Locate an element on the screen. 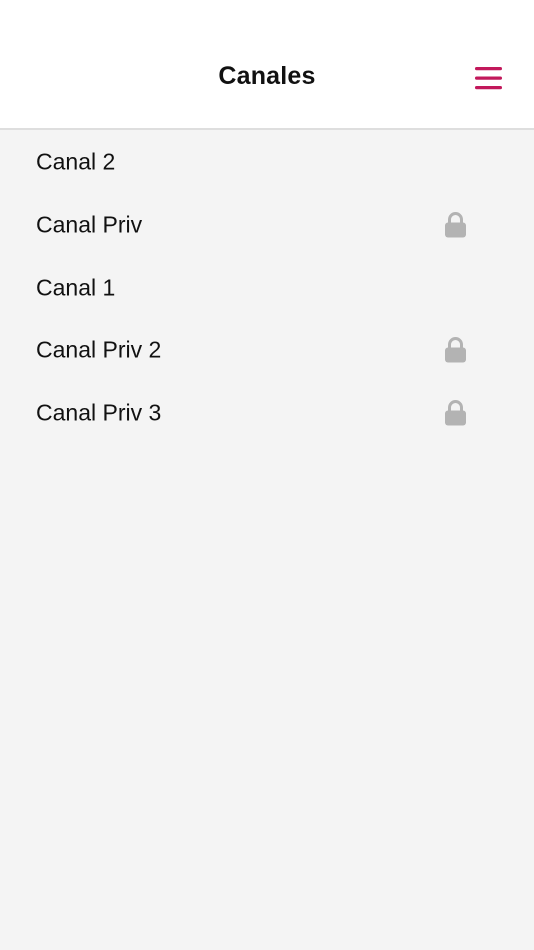 Image resolution: width=534 pixels, height=950 pixels. channel-row: Canal 1 is located at coordinates (267, 287).